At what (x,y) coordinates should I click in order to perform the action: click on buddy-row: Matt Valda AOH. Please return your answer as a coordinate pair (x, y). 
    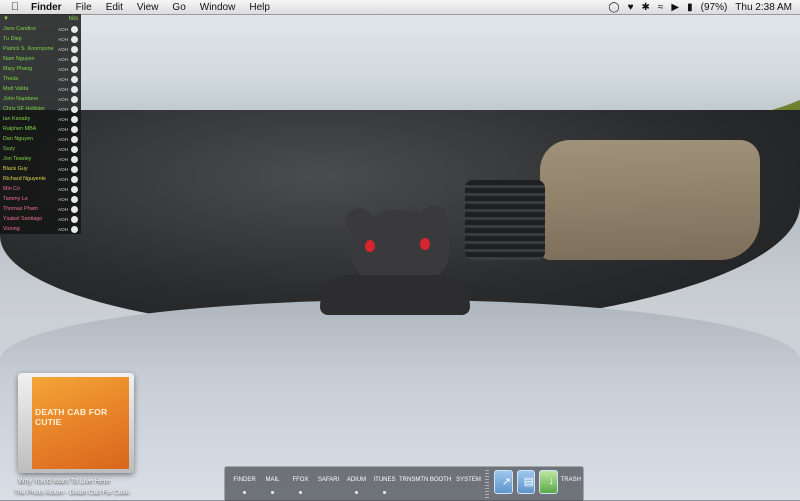
    Looking at the image, I should click on (40, 89).